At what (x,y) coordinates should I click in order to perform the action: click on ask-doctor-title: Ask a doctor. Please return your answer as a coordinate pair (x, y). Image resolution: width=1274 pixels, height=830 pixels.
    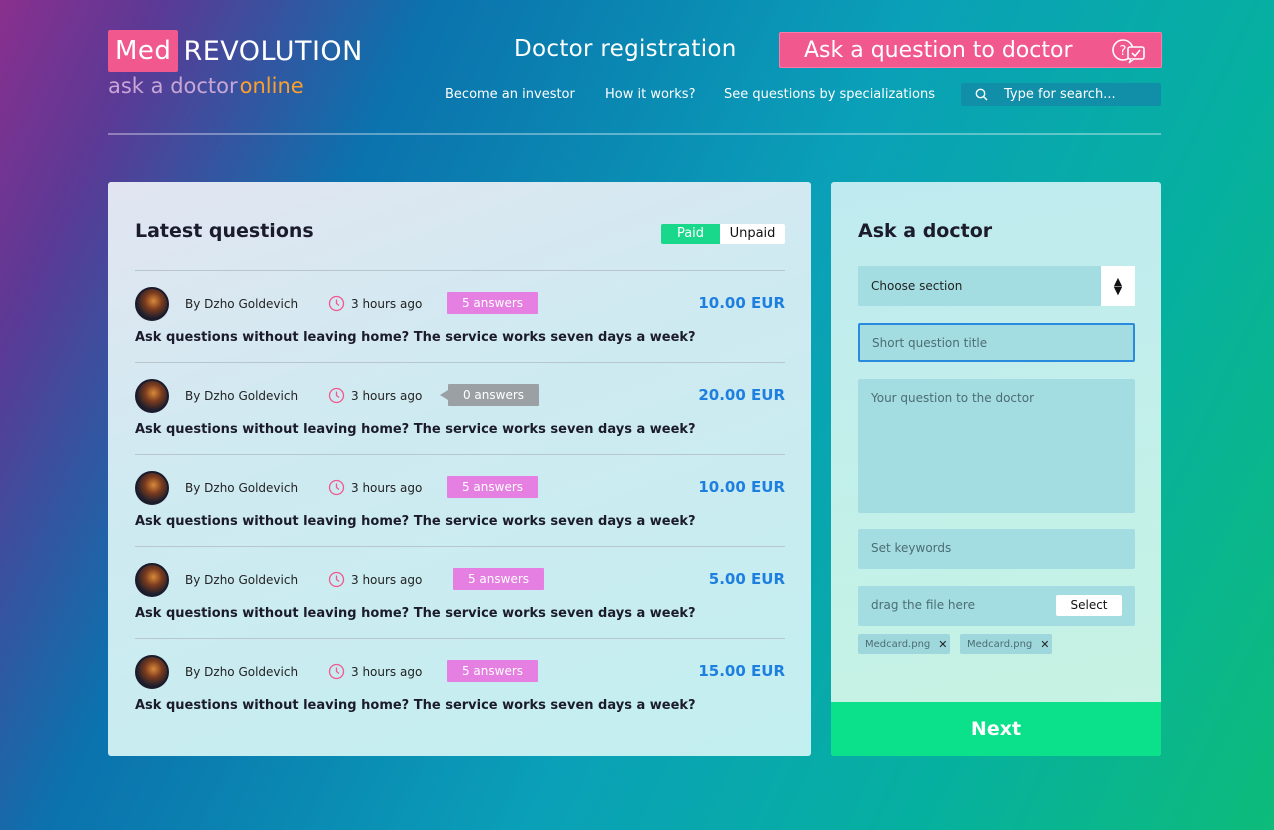
    Looking at the image, I should click on (925, 231).